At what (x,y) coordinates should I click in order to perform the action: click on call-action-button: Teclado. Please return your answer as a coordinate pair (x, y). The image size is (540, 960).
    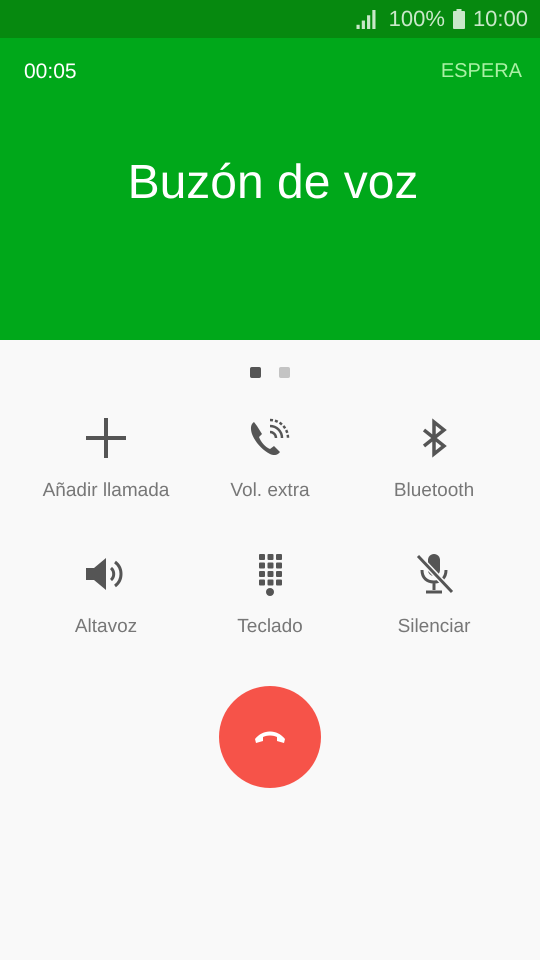
    Looking at the image, I should click on (270, 594).